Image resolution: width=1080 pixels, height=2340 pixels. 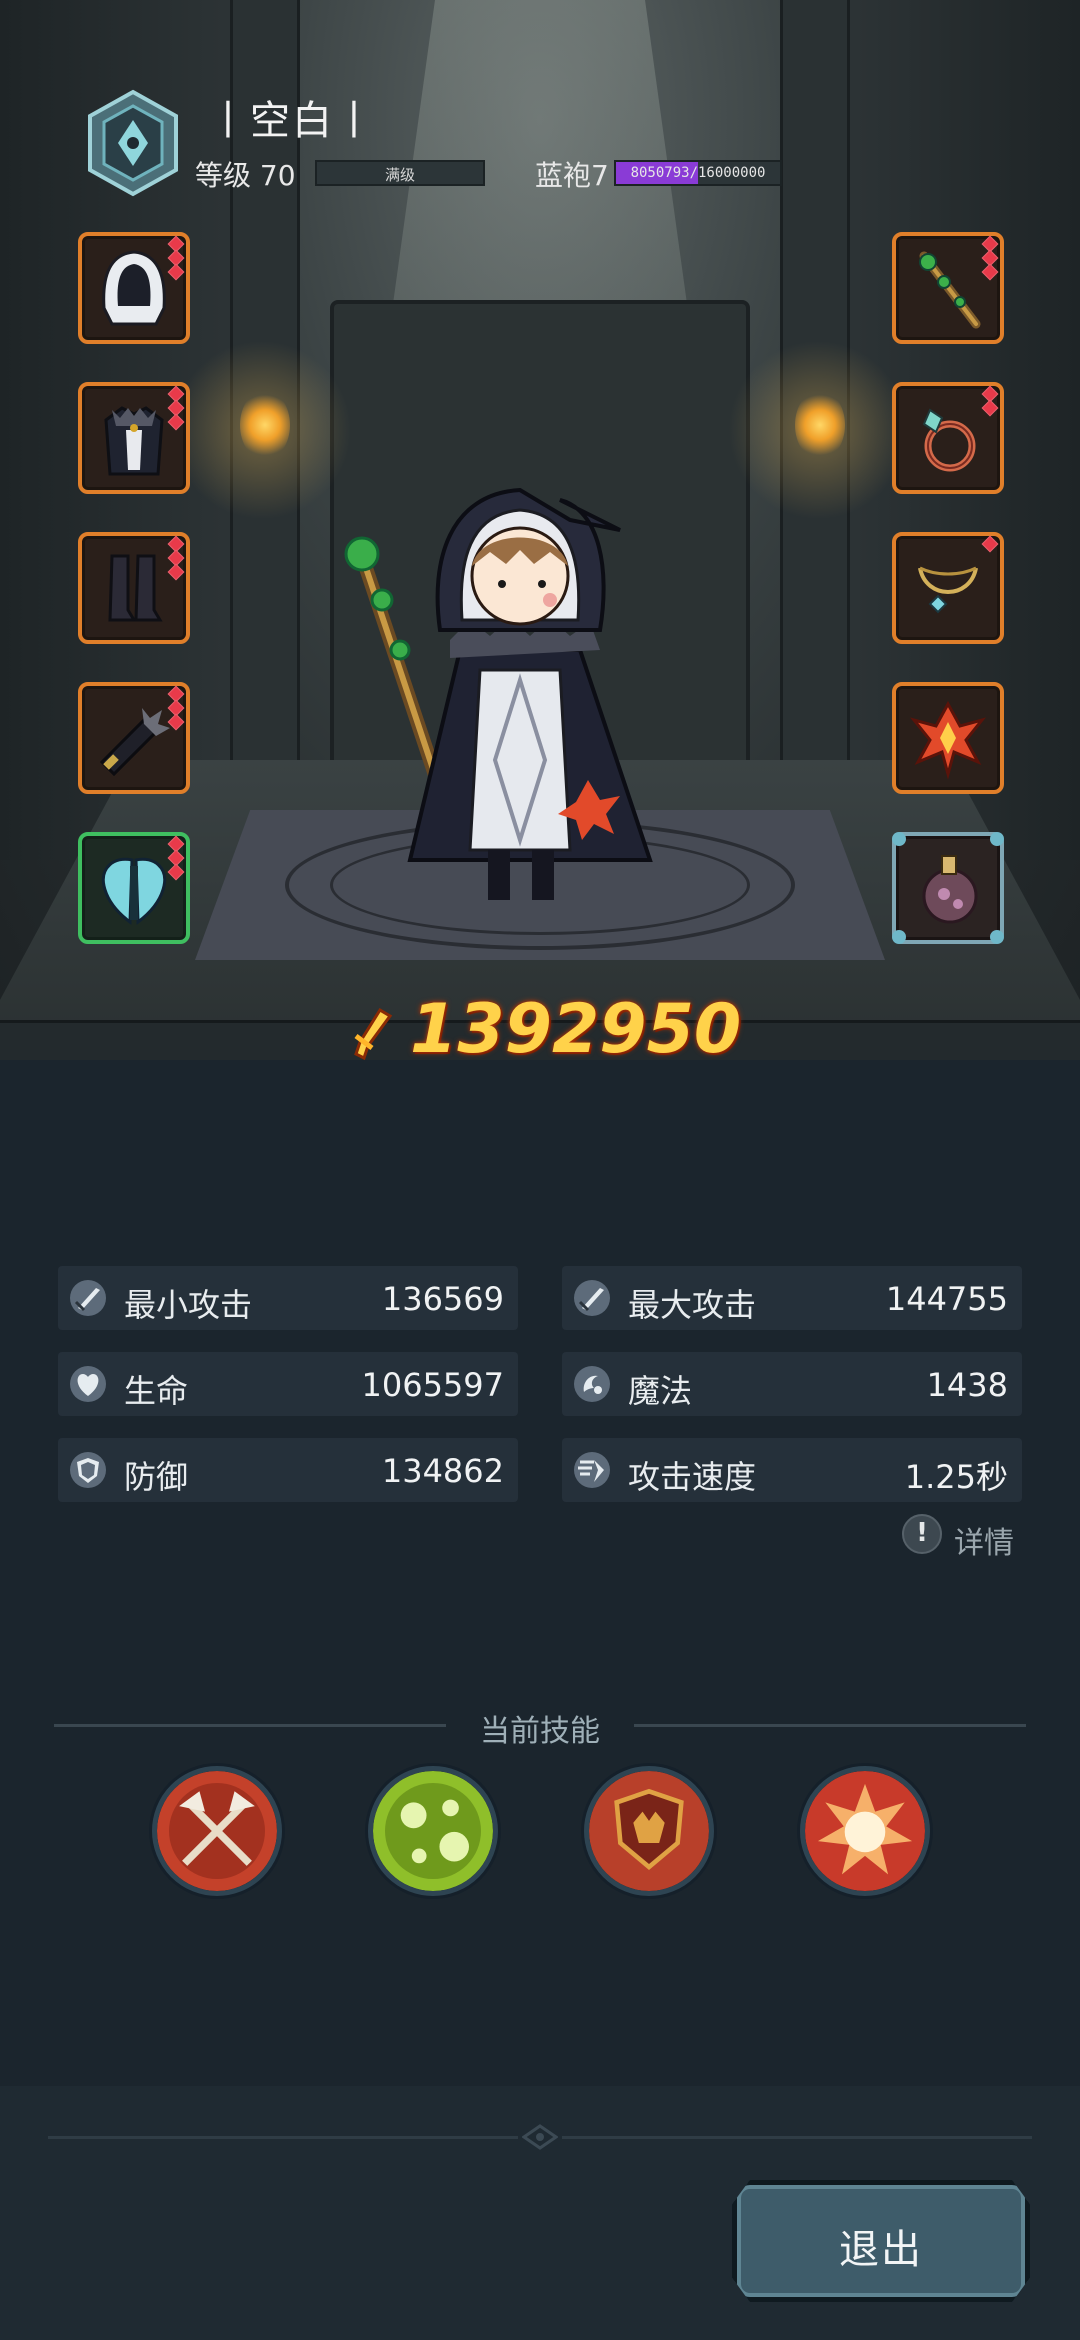 I want to click on magic-icon, so click(x=592, y=1384).